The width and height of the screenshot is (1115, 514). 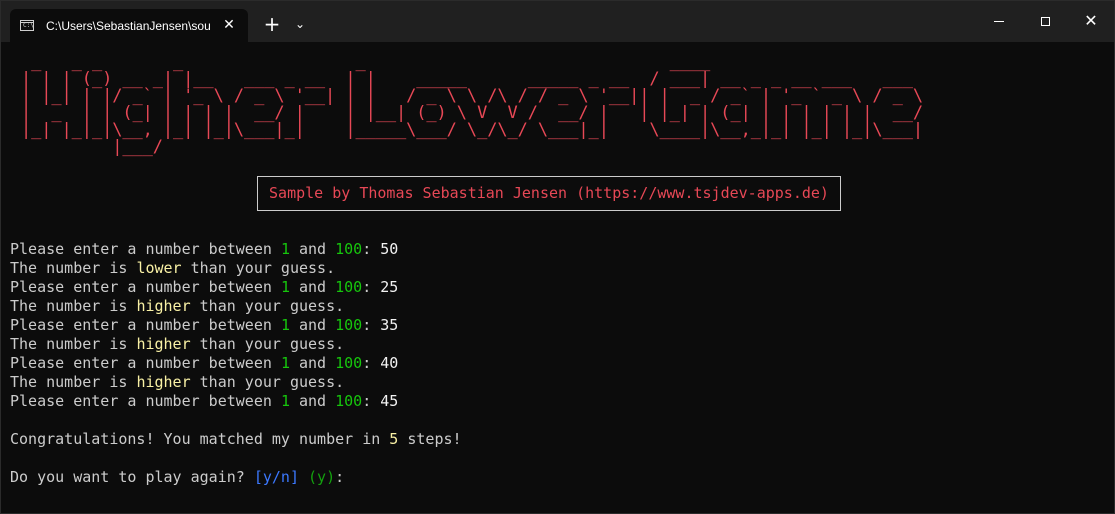 I want to click on close-window-button: ✕, so click(x=1091, y=21).